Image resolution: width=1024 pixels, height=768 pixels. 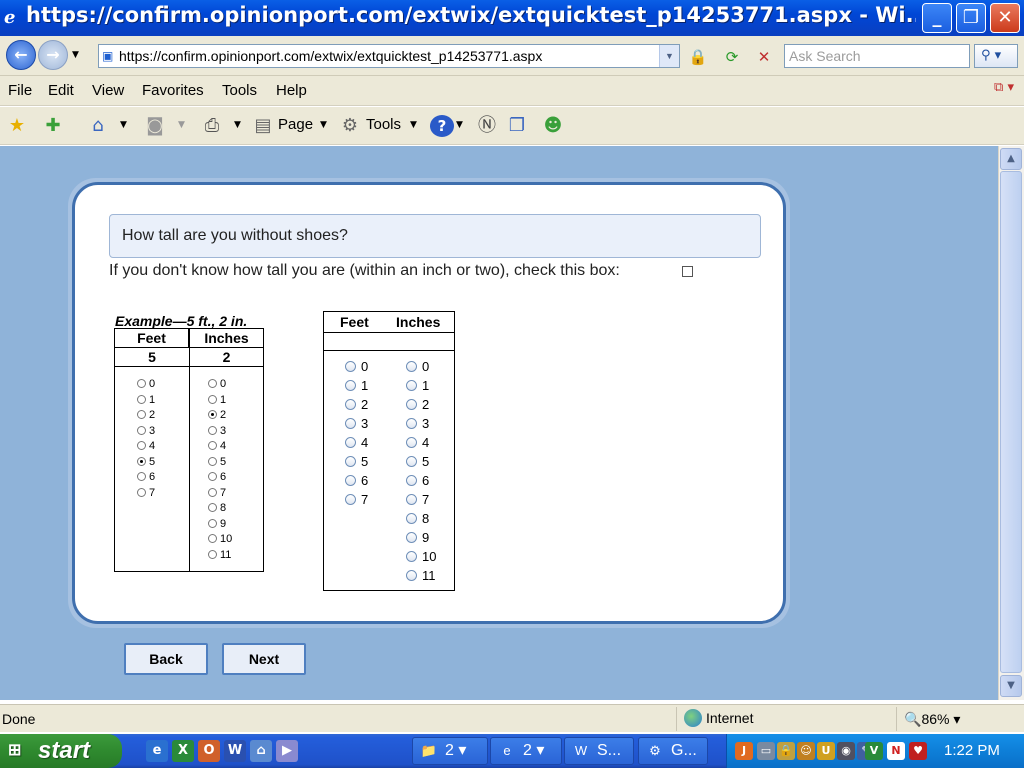 What do you see at coordinates (21, 55) in the screenshot?
I see `back-nav-button: ←` at bounding box center [21, 55].